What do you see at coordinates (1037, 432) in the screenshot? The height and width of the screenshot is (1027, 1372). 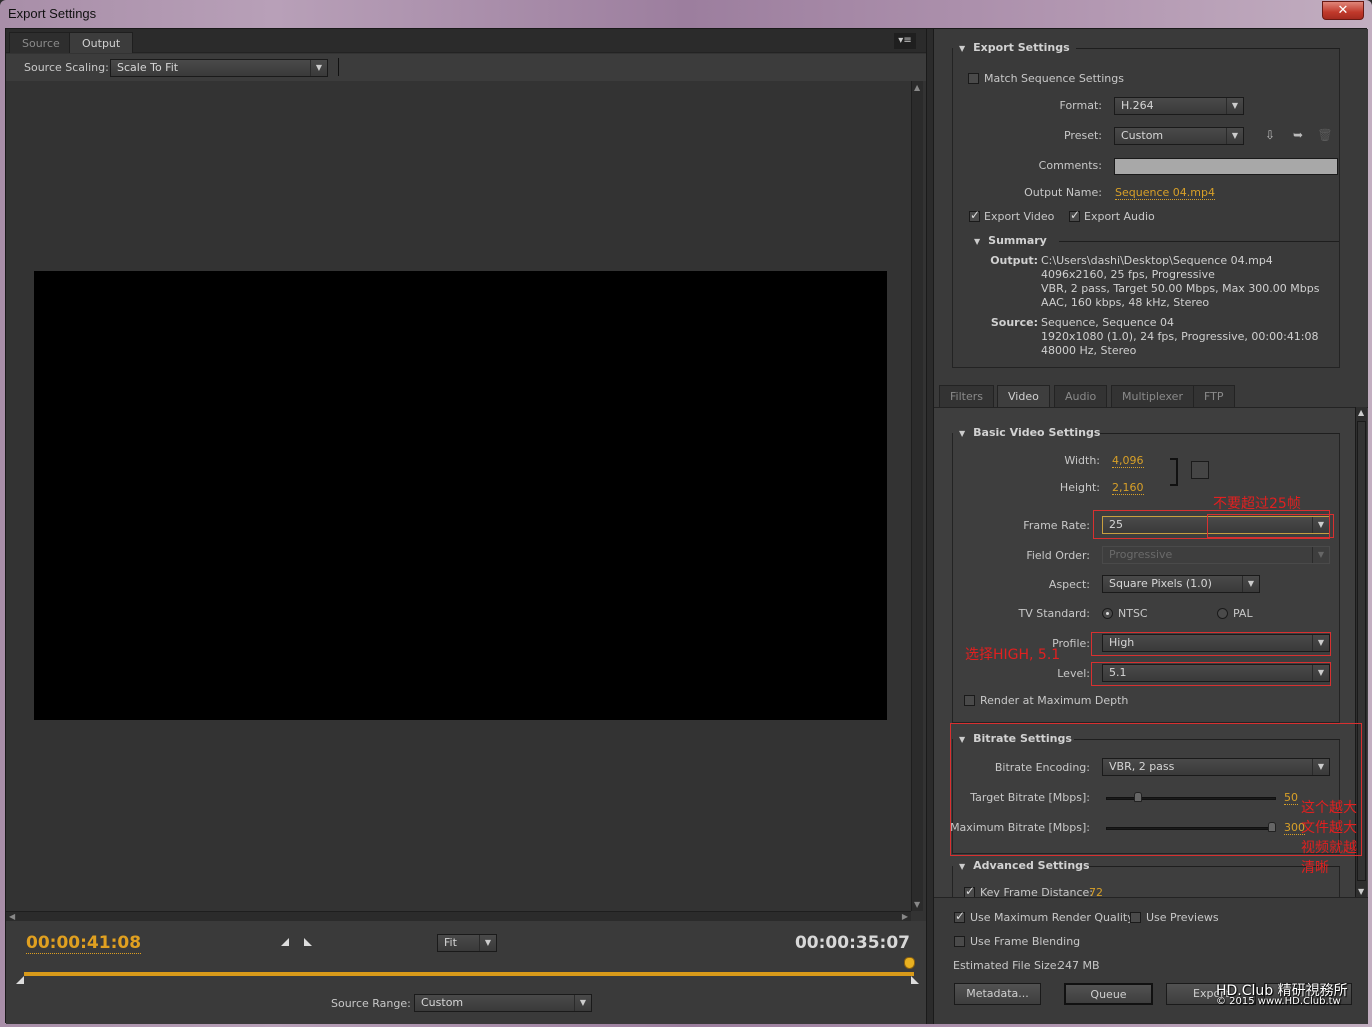 I see `basic-video-title: Basic Video Settings` at bounding box center [1037, 432].